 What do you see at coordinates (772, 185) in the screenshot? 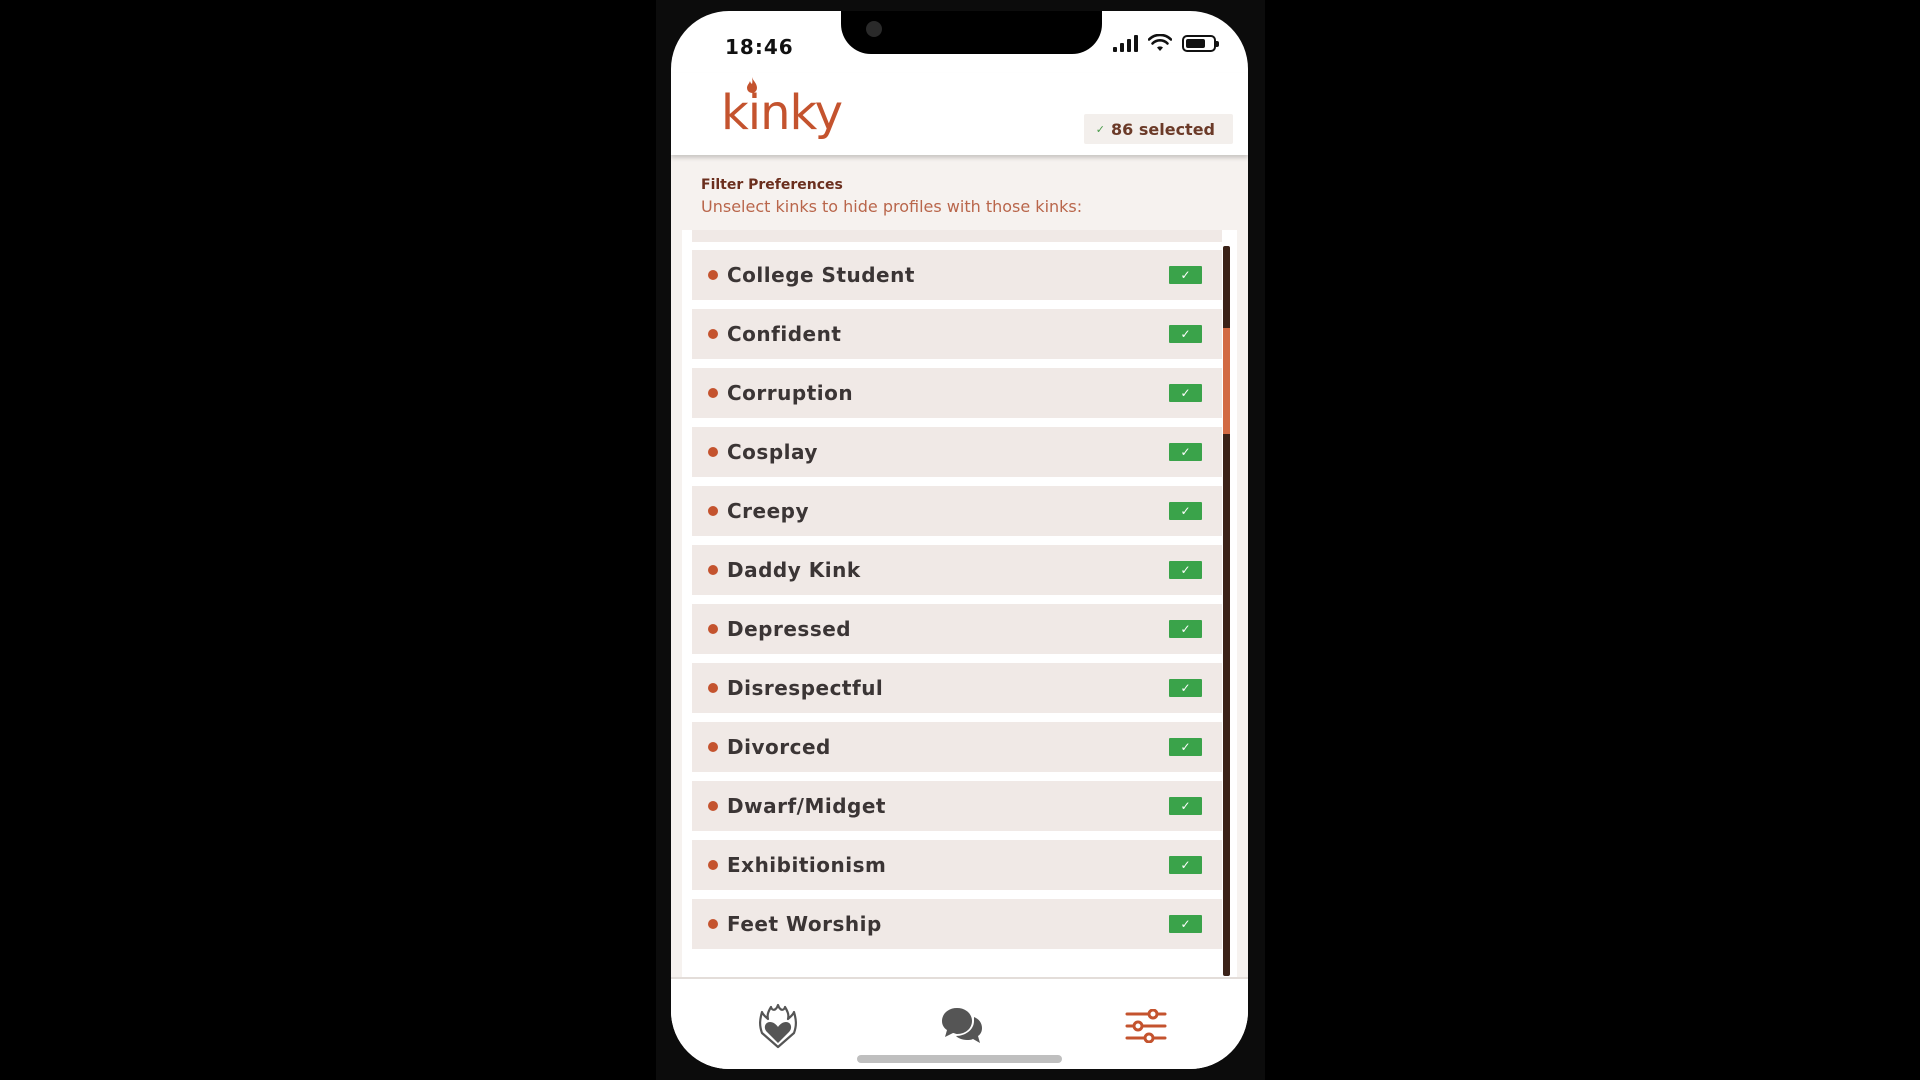
I see `filter-title: Filter Preferences` at bounding box center [772, 185].